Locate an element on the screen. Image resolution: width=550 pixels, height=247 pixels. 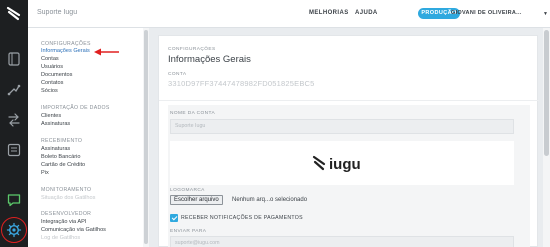
group-monitoramento: MONITORAMENTO is located at coordinates (66, 190).